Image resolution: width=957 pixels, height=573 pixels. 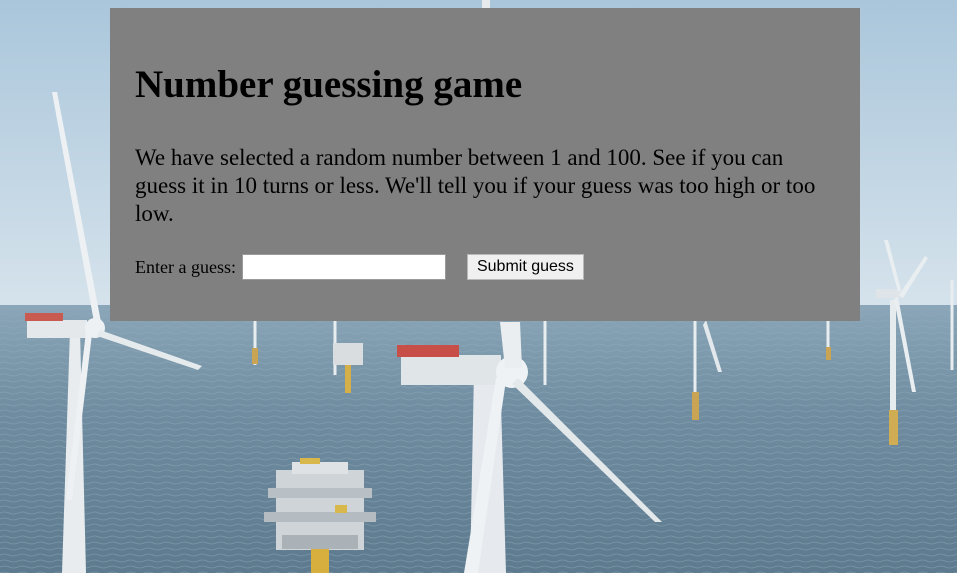 What do you see at coordinates (525, 267) in the screenshot?
I see `submit-guess-button: Submit guess` at bounding box center [525, 267].